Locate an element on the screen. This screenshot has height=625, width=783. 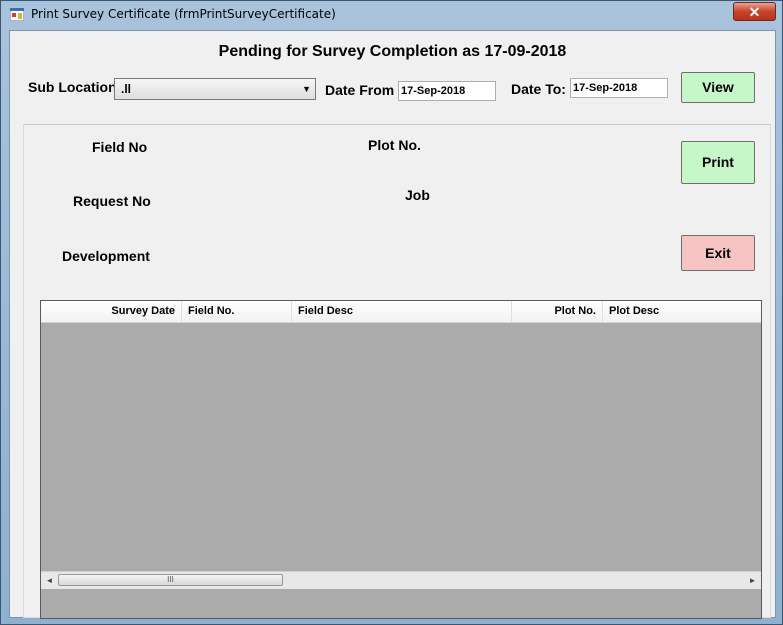
horizontal-scrollbar: ◄ III ► is located at coordinates (401, 580).